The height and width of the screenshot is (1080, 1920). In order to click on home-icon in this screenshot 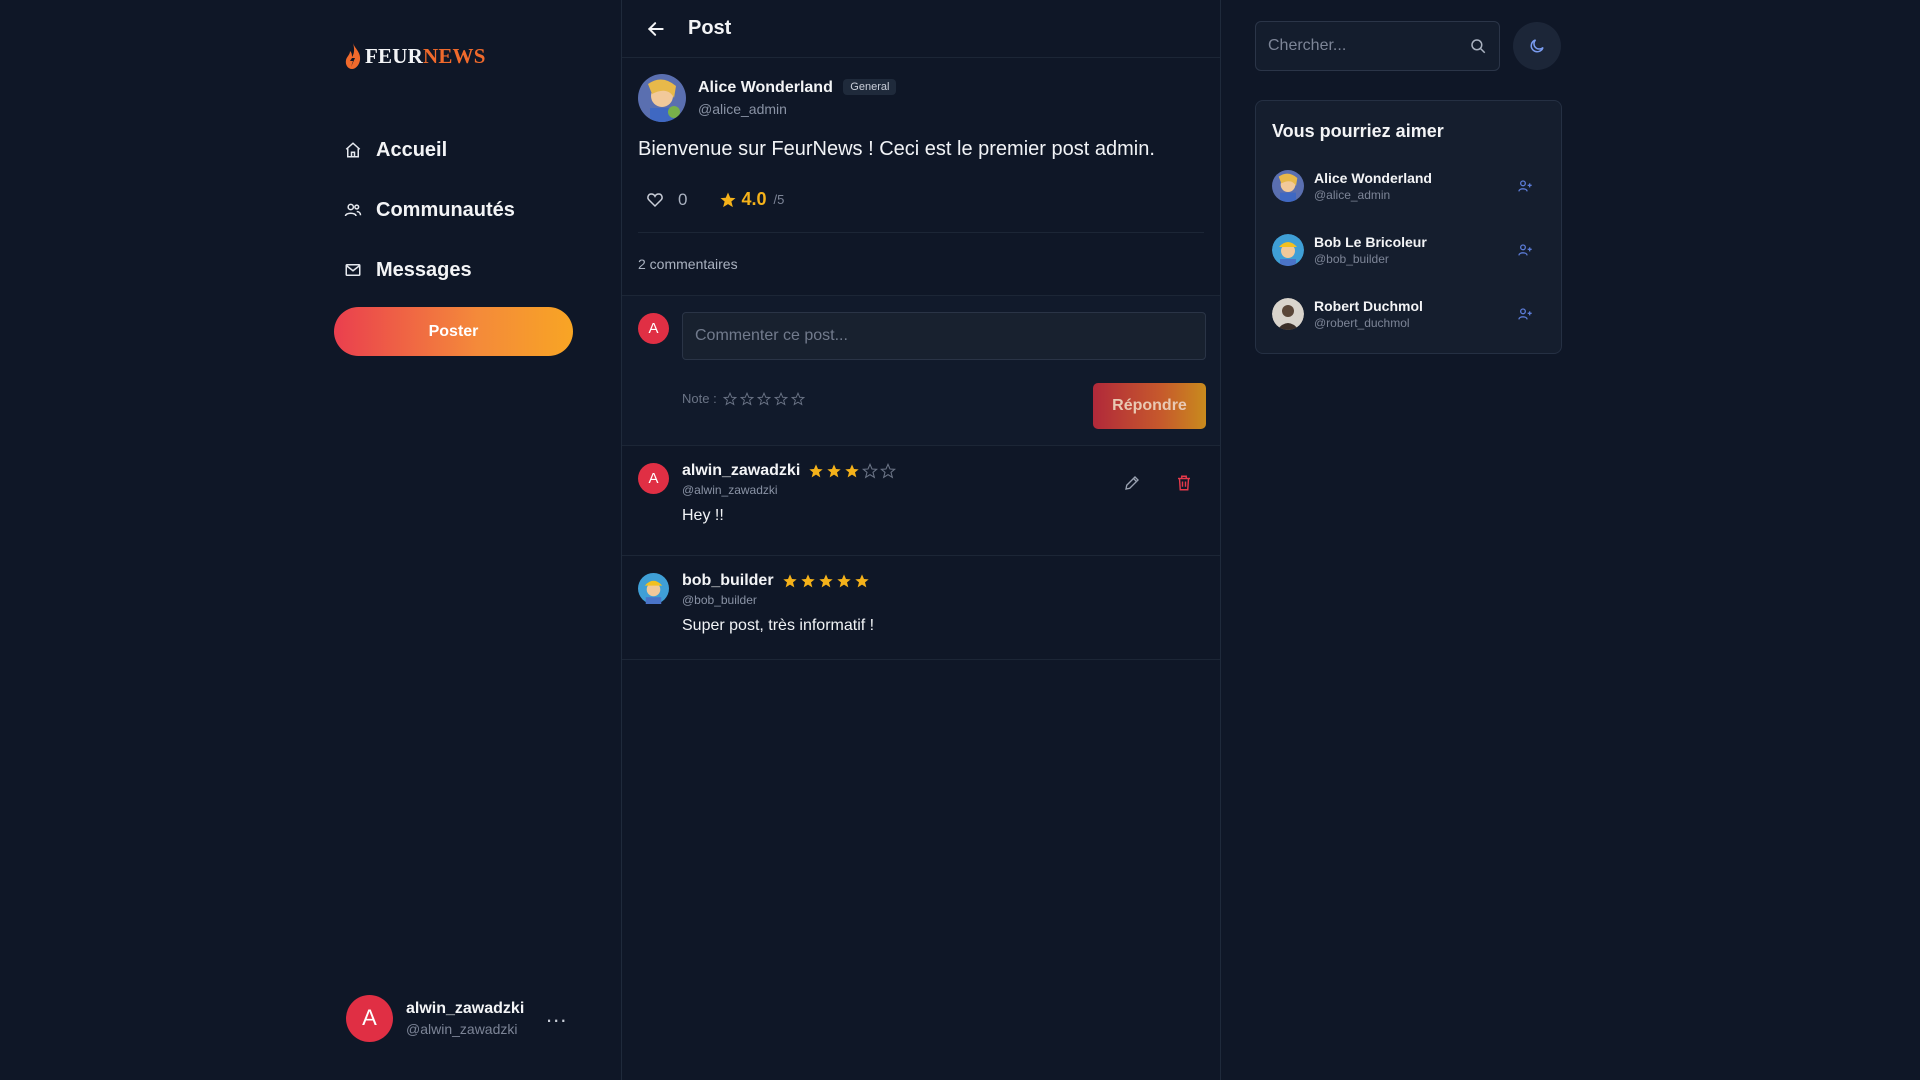, I will do `click(353, 150)`.